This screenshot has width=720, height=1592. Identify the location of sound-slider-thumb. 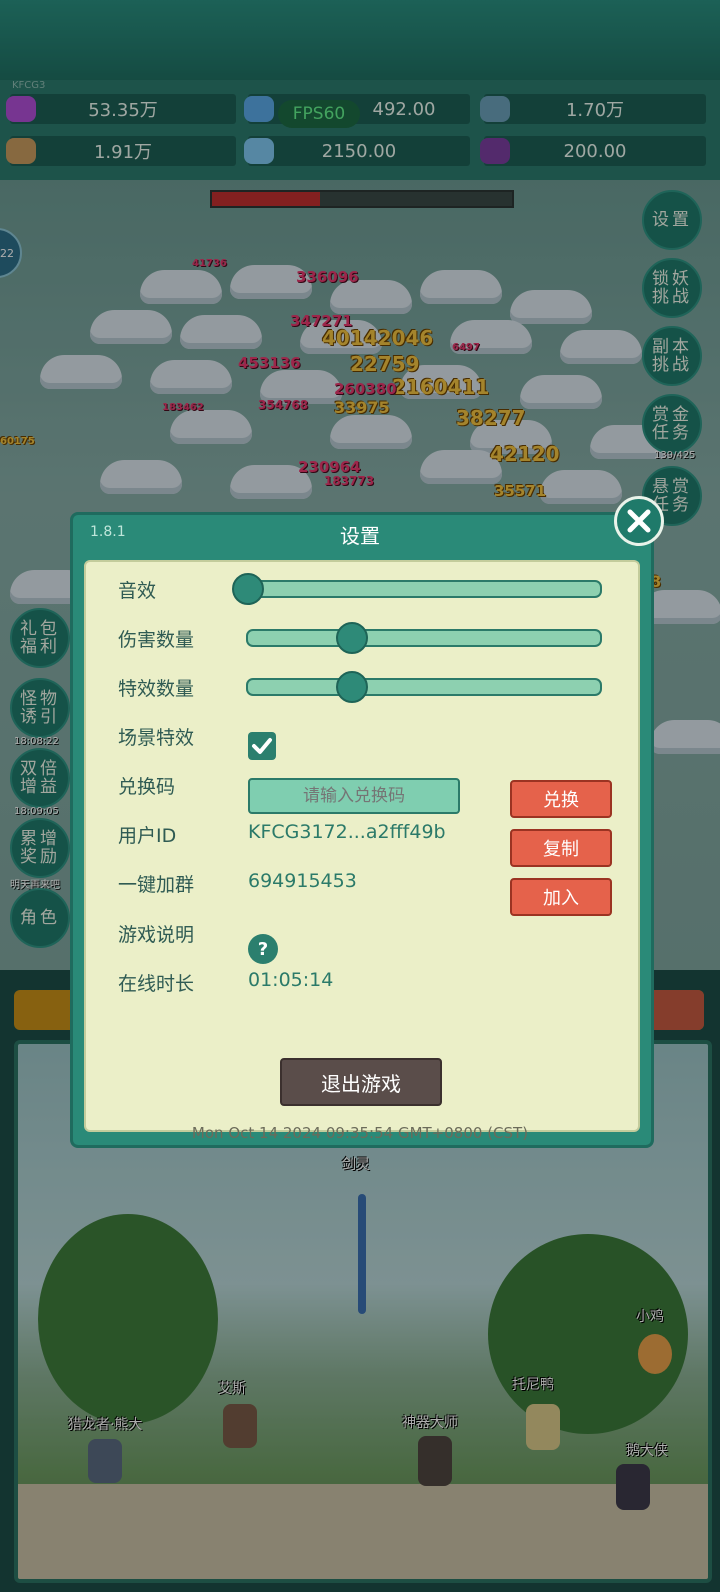
(248, 589).